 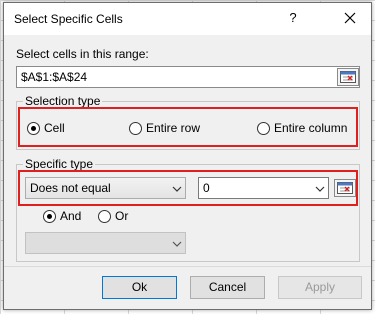 I want to click on radio-cell: Cell, so click(x=46, y=128).